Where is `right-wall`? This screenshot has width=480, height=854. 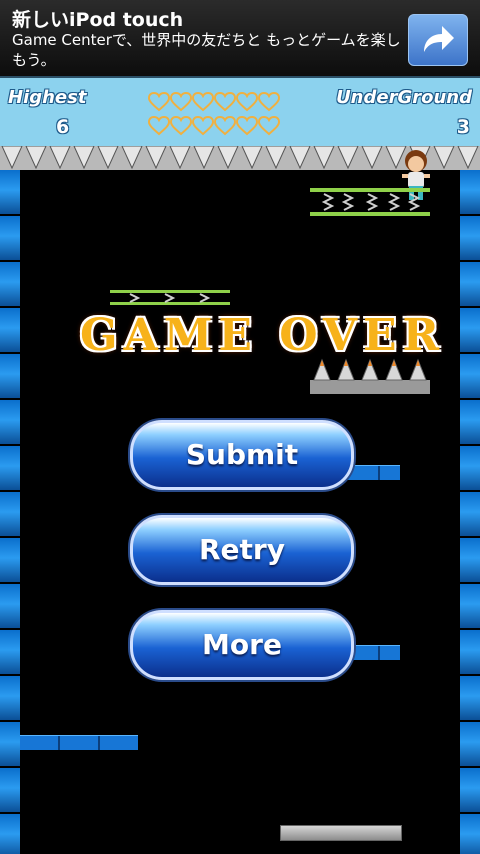
right-wall is located at coordinates (470, 512).